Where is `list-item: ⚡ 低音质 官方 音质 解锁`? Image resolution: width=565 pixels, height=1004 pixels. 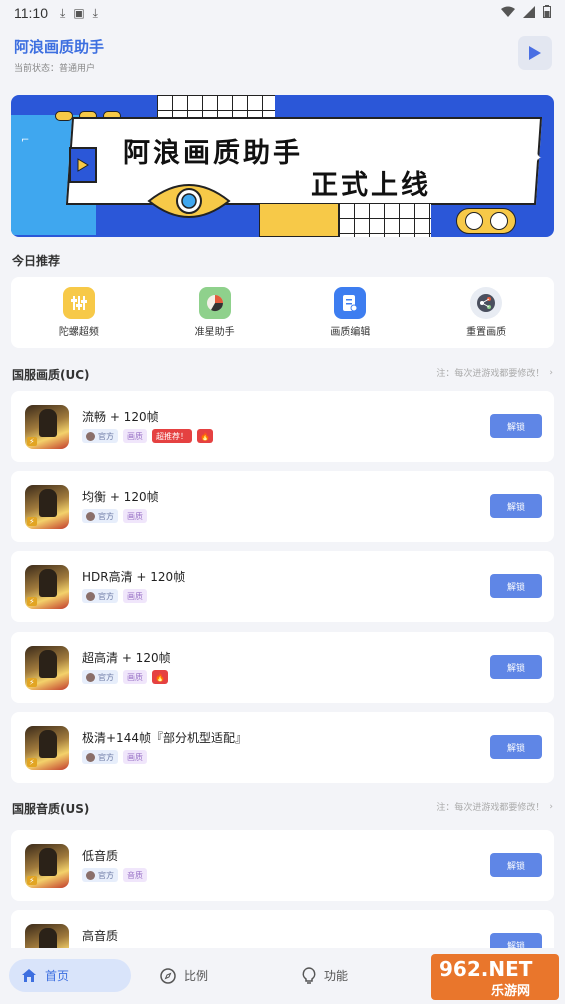 list-item: ⚡ 低音质 官方 音质 解锁 is located at coordinates (282, 865).